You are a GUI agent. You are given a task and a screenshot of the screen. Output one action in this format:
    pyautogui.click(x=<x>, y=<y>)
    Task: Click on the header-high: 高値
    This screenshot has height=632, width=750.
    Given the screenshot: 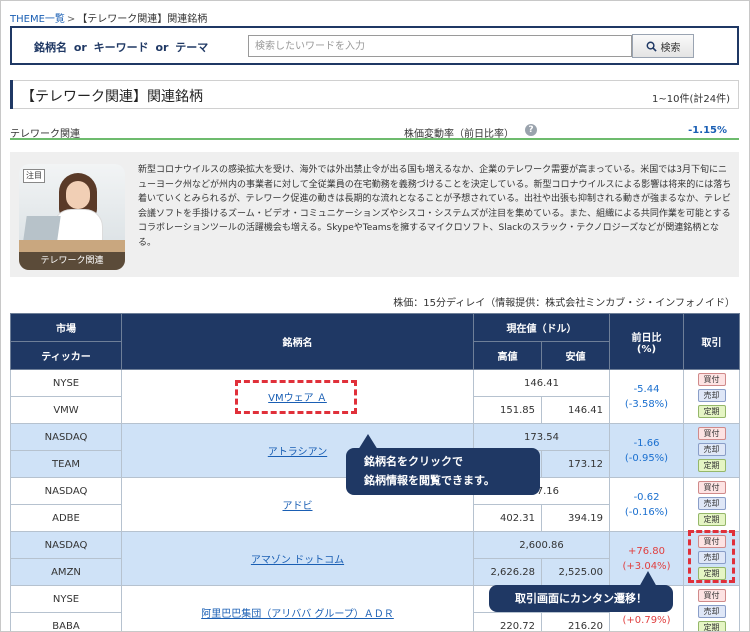 What is the action you would take?
    pyautogui.click(x=507, y=355)
    